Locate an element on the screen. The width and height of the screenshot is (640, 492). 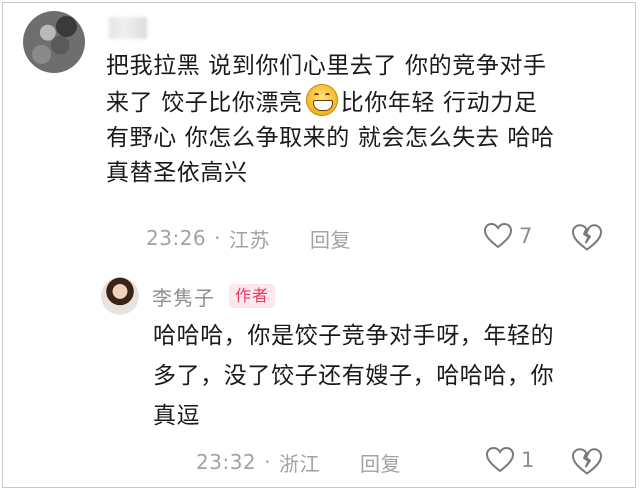
reply-location: 浙江 is located at coordinates (299, 463).